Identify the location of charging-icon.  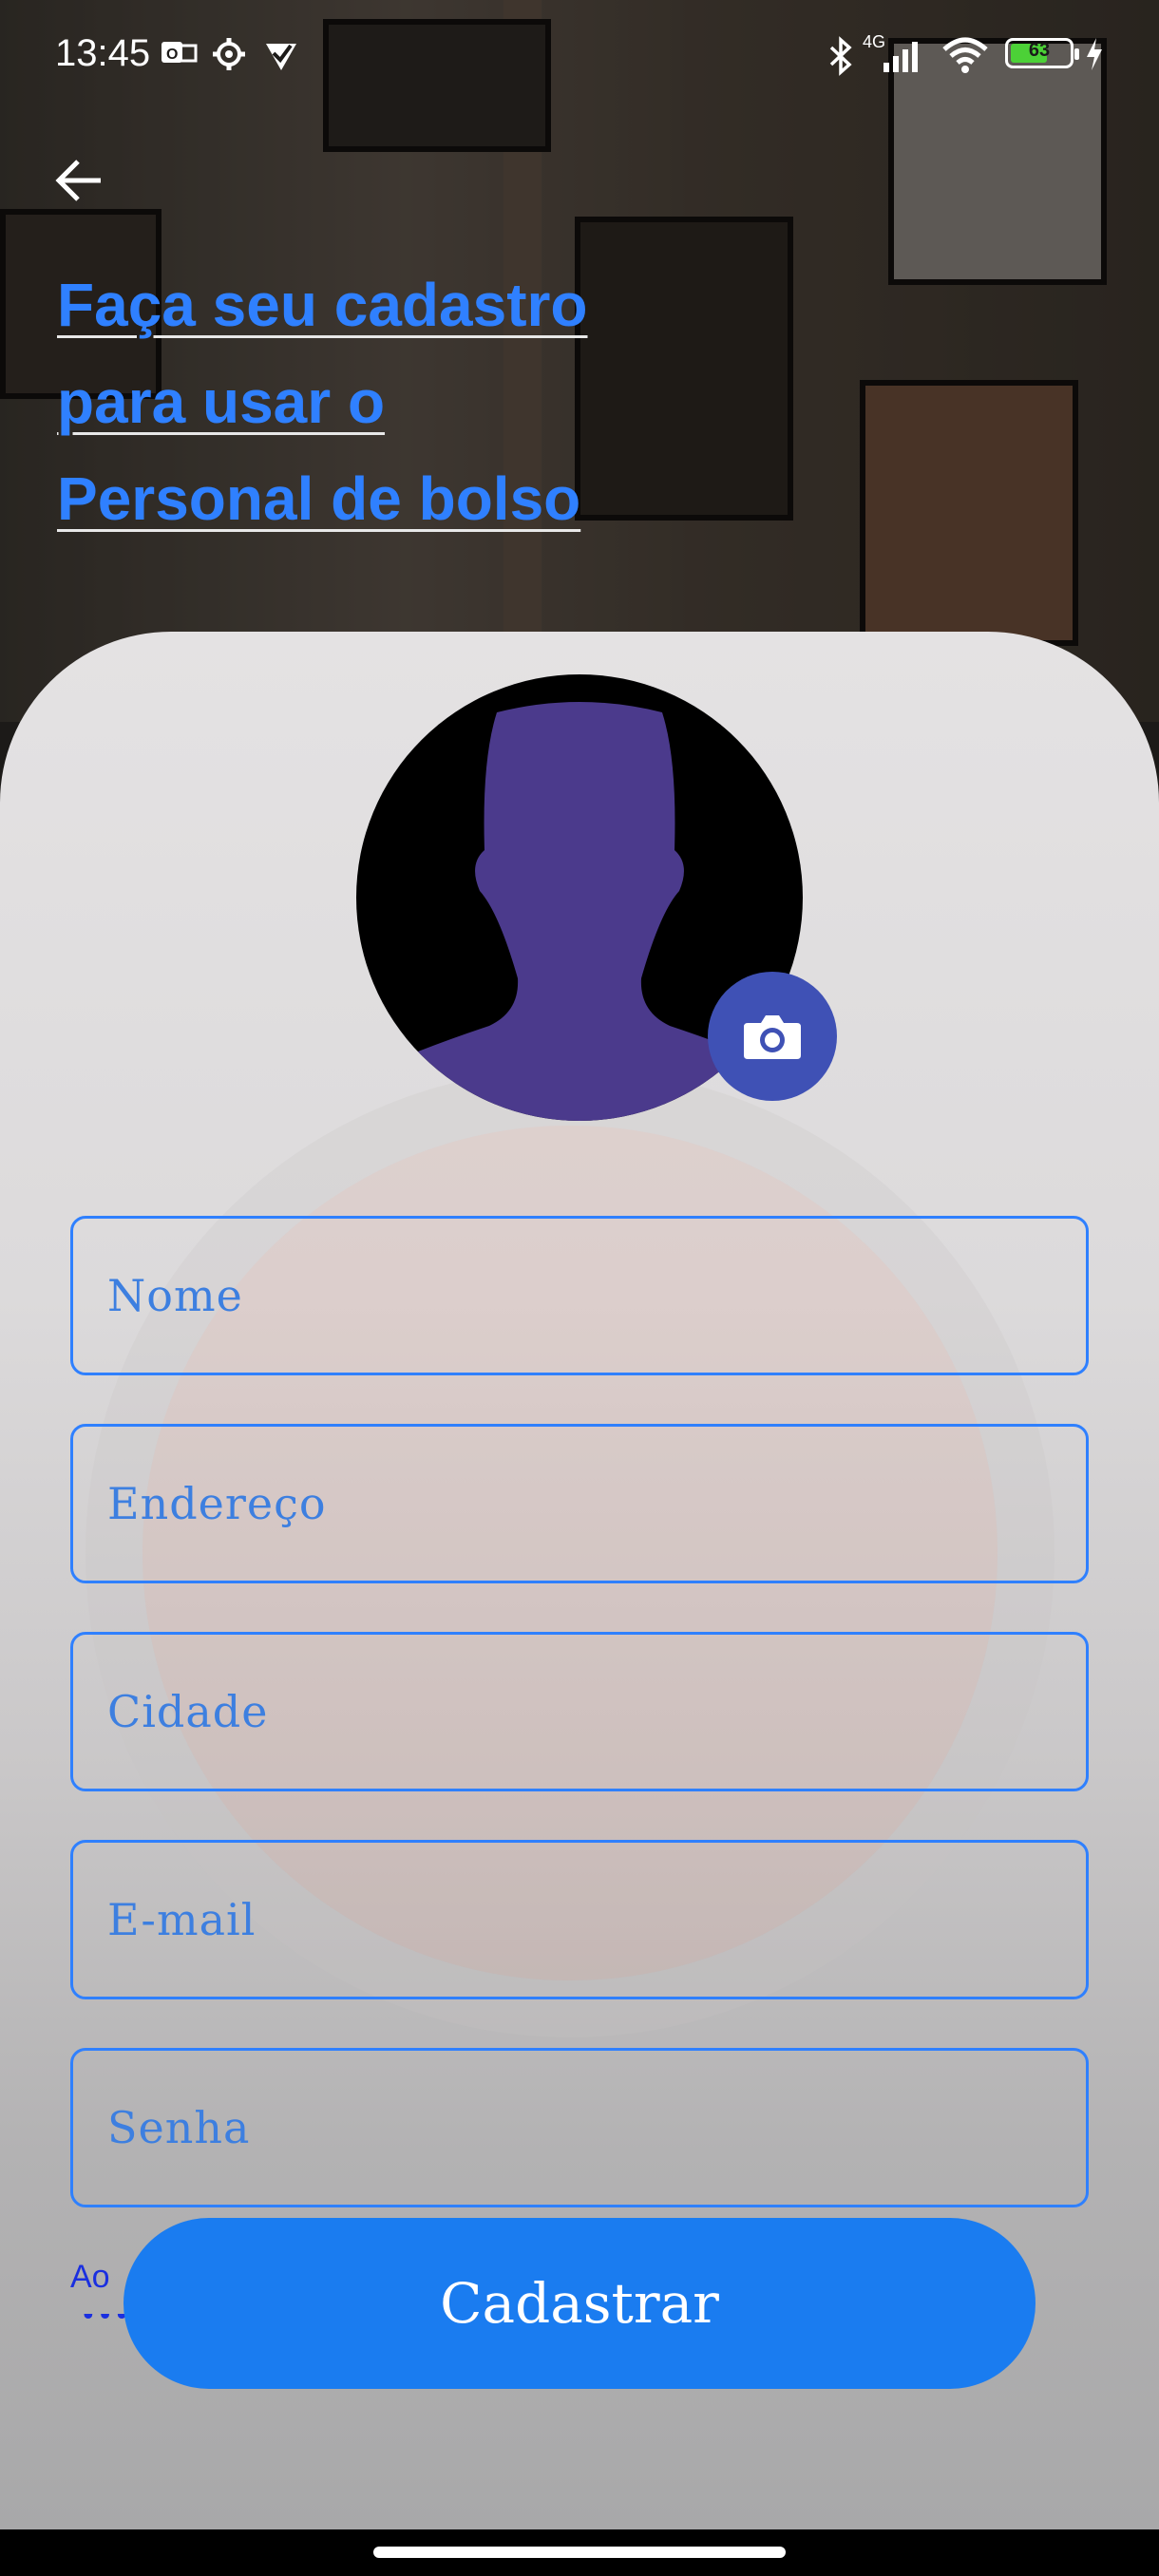
(1094, 58).